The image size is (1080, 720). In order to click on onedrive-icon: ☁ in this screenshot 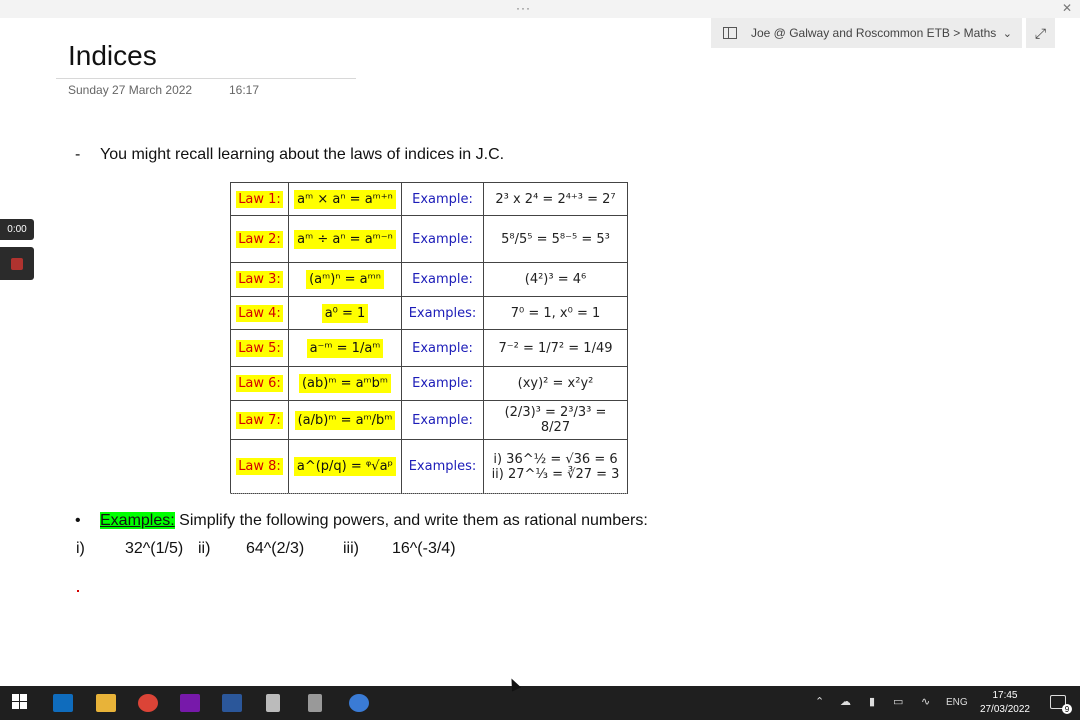, I will do `click(845, 701)`.